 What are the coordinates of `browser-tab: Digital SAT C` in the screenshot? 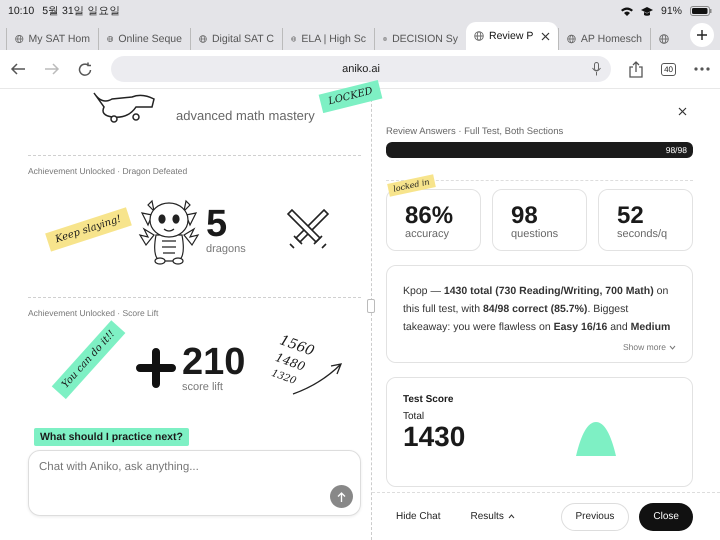 It's located at (236, 39).